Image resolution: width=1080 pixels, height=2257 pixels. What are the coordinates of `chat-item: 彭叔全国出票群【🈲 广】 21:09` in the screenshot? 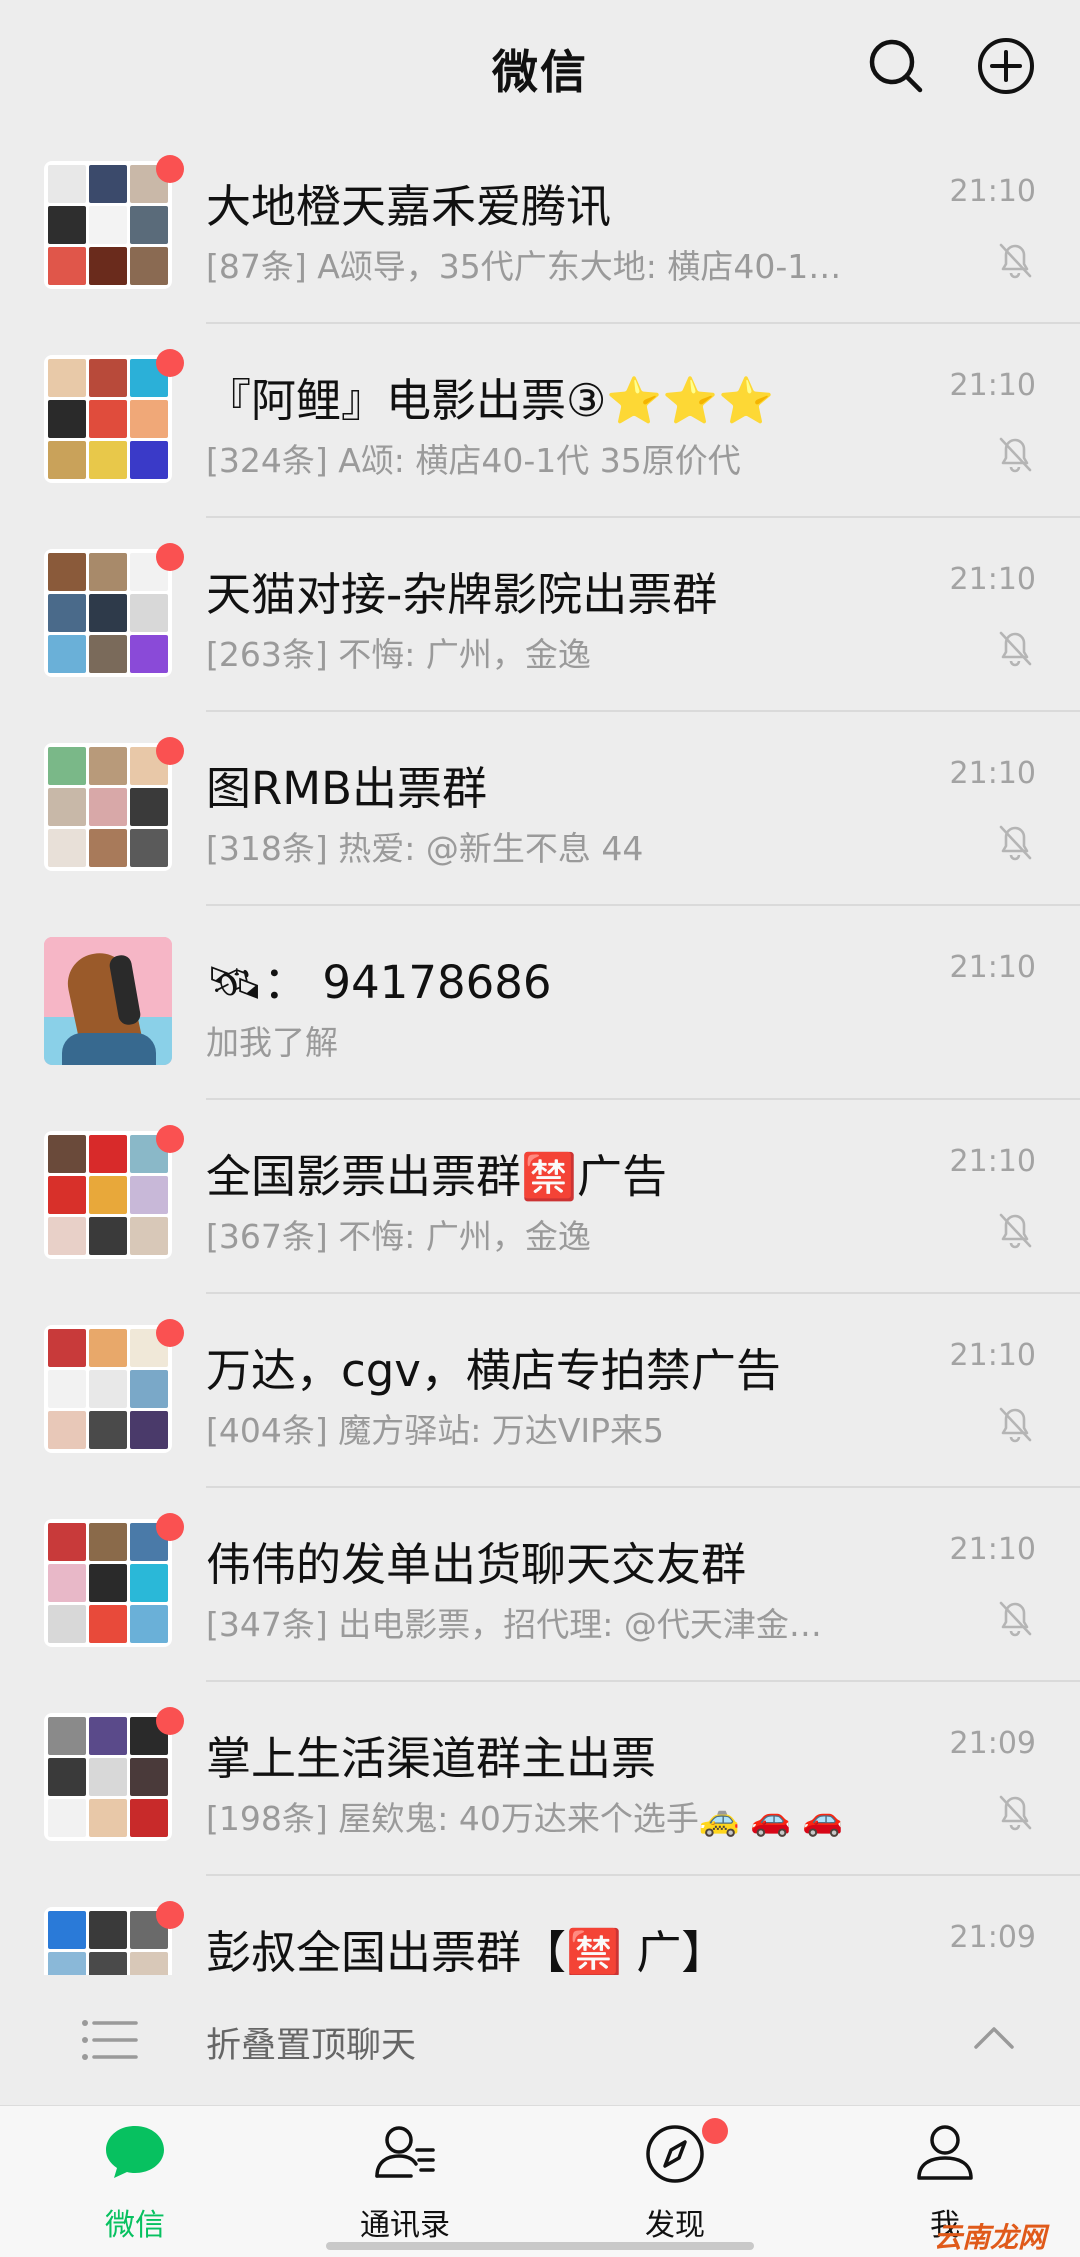 It's located at (540, 1925).